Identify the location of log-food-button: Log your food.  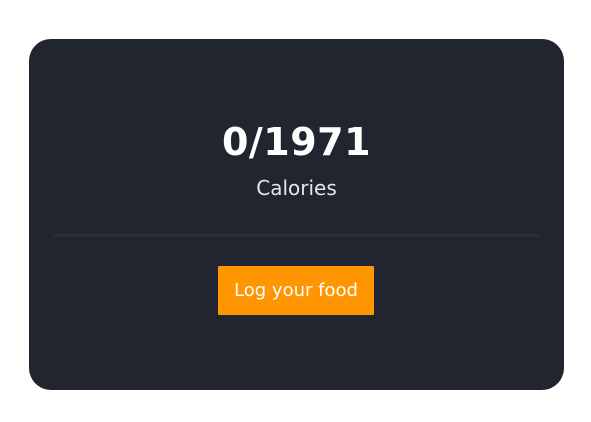
(296, 290).